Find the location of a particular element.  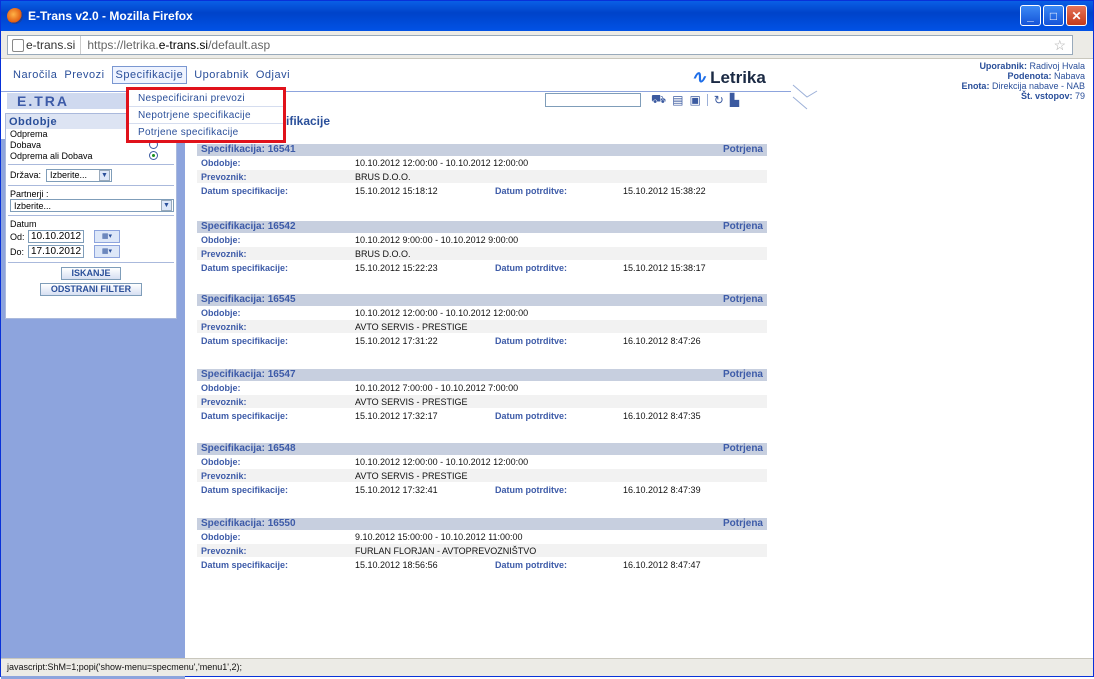

do-label: Do: is located at coordinates (17, 251).